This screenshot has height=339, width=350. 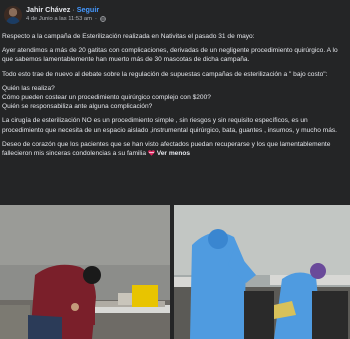 I want to click on avatar, so click(x=13, y=15).